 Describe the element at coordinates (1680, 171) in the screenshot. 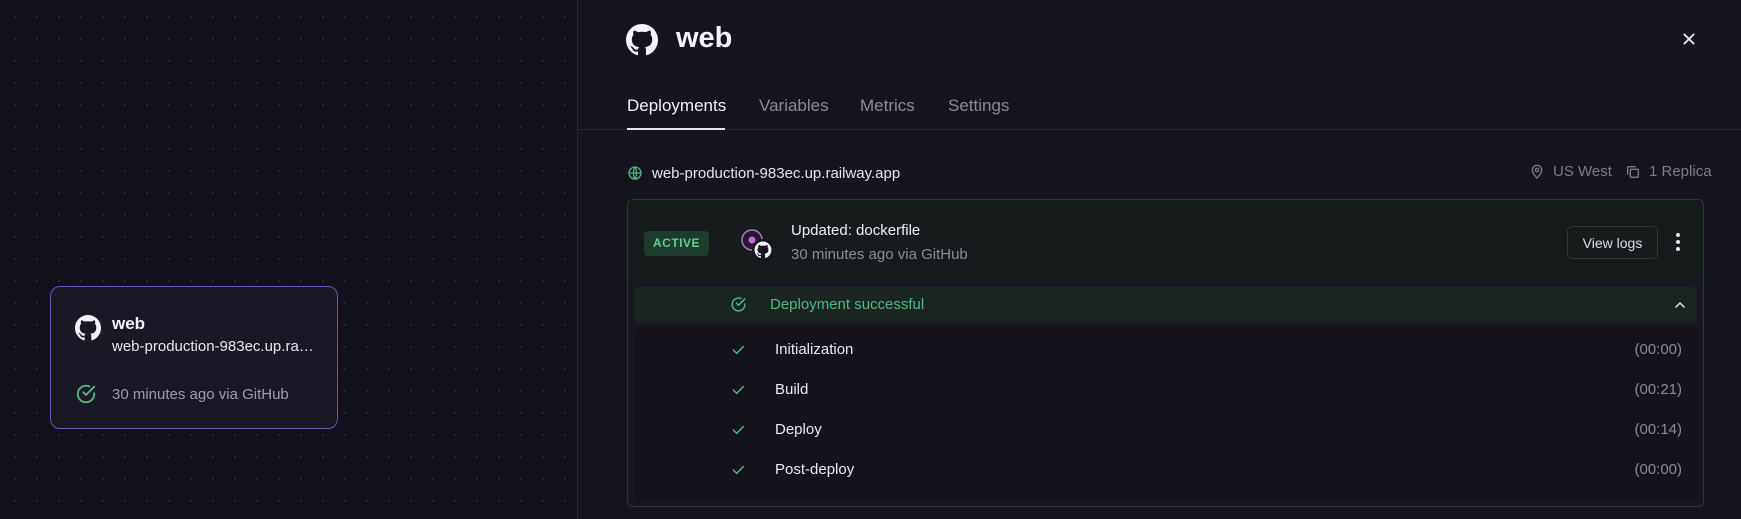

I see `replica-label: 1 Replica` at that location.